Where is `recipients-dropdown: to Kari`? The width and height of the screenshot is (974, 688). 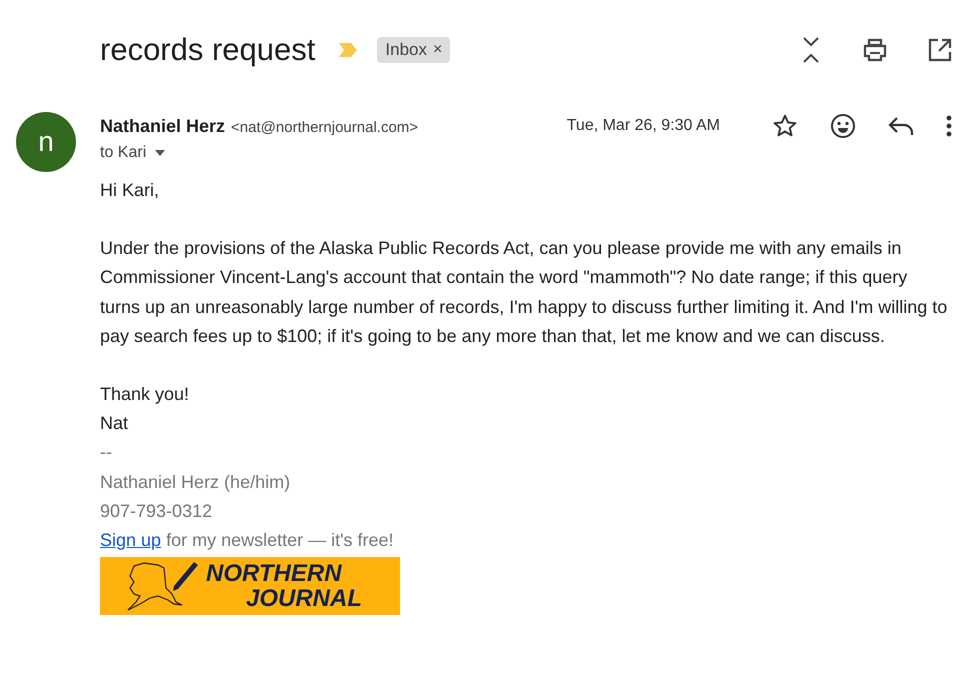 recipients-dropdown: to Kari is located at coordinates (133, 153).